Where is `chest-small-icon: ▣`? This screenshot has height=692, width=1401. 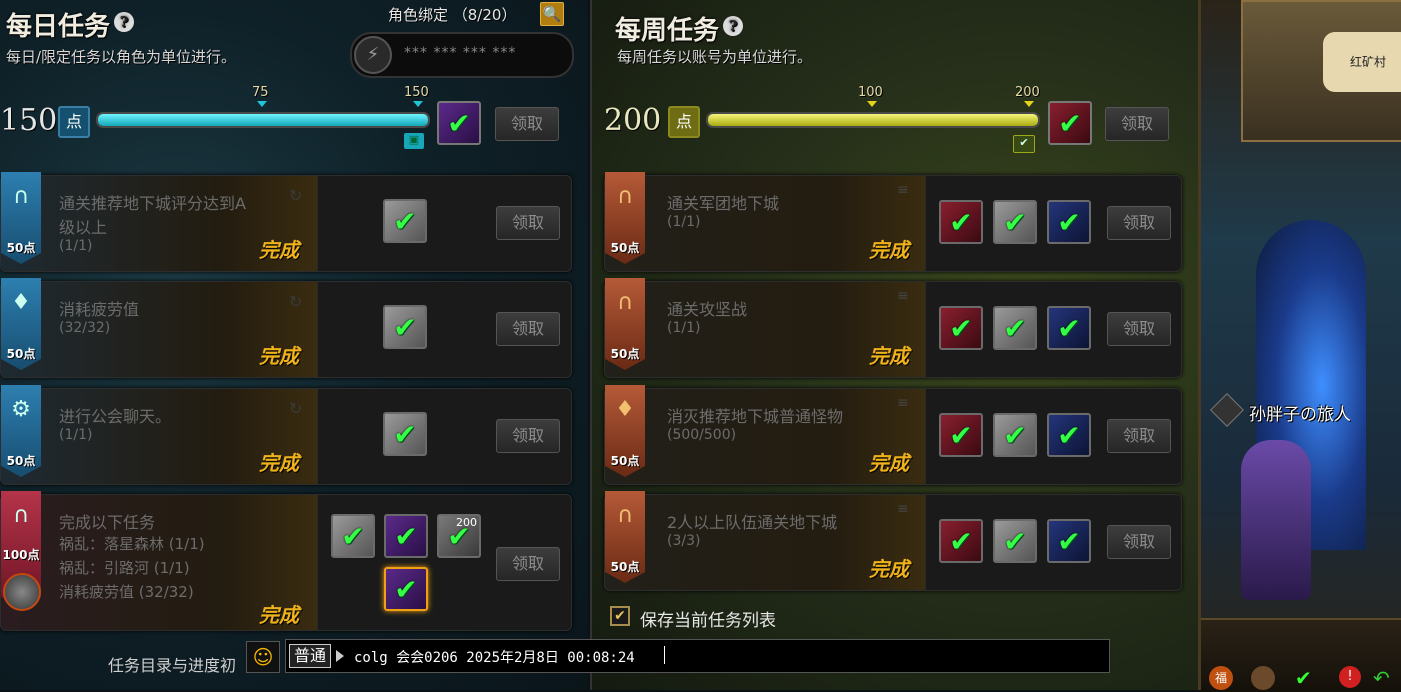 chest-small-icon: ▣ is located at coordinates (414, 141).